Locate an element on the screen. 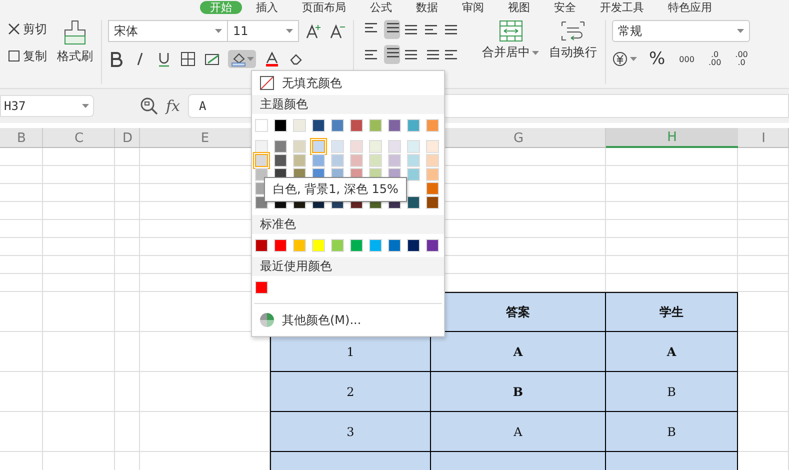 The width and height of the screenshot is (789, 470). column-header: D is located at coordinates (127, 138).